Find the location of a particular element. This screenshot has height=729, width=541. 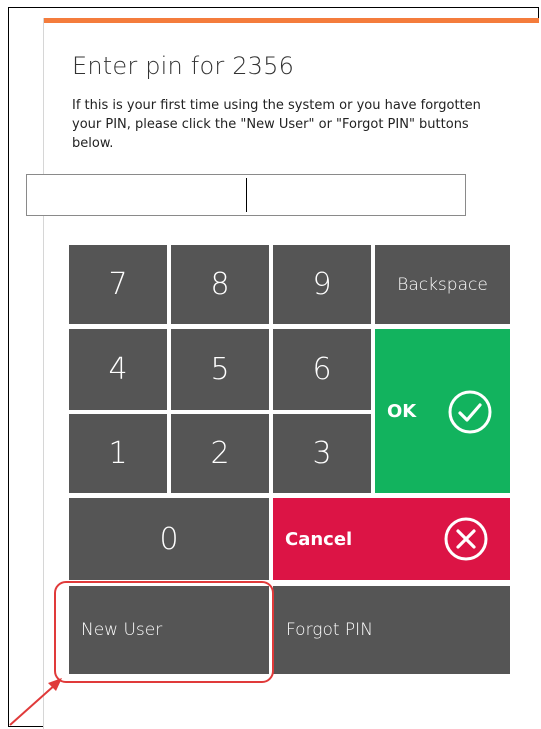

new-user-label: New User is located at coordinates (122, 630).